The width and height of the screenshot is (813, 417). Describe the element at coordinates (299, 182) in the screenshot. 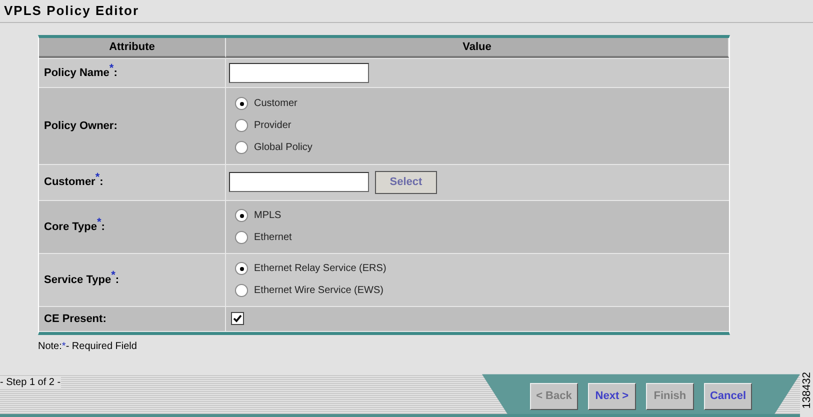

I see `customer-field` at that location.